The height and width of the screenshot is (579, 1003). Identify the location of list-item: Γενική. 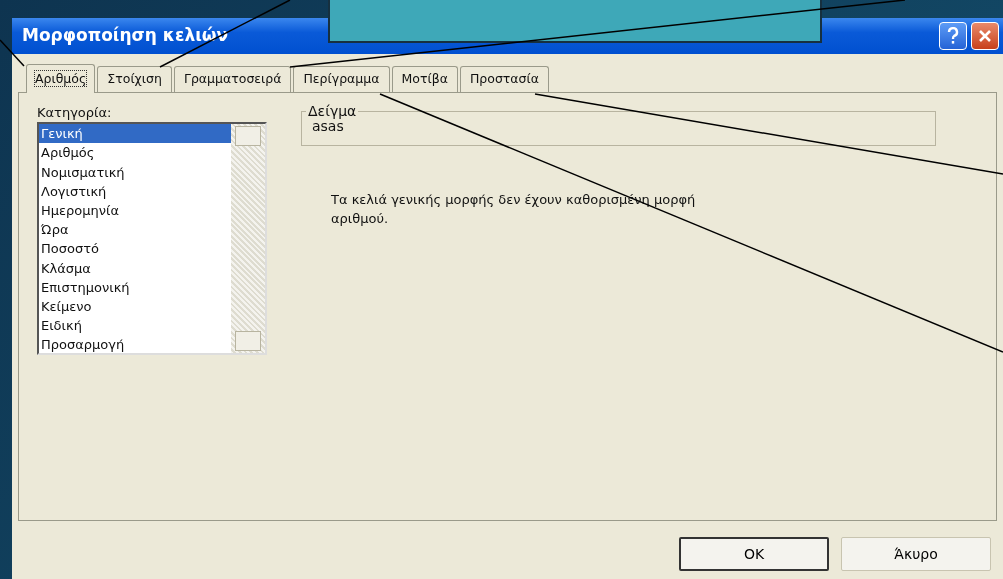
(135, 134).